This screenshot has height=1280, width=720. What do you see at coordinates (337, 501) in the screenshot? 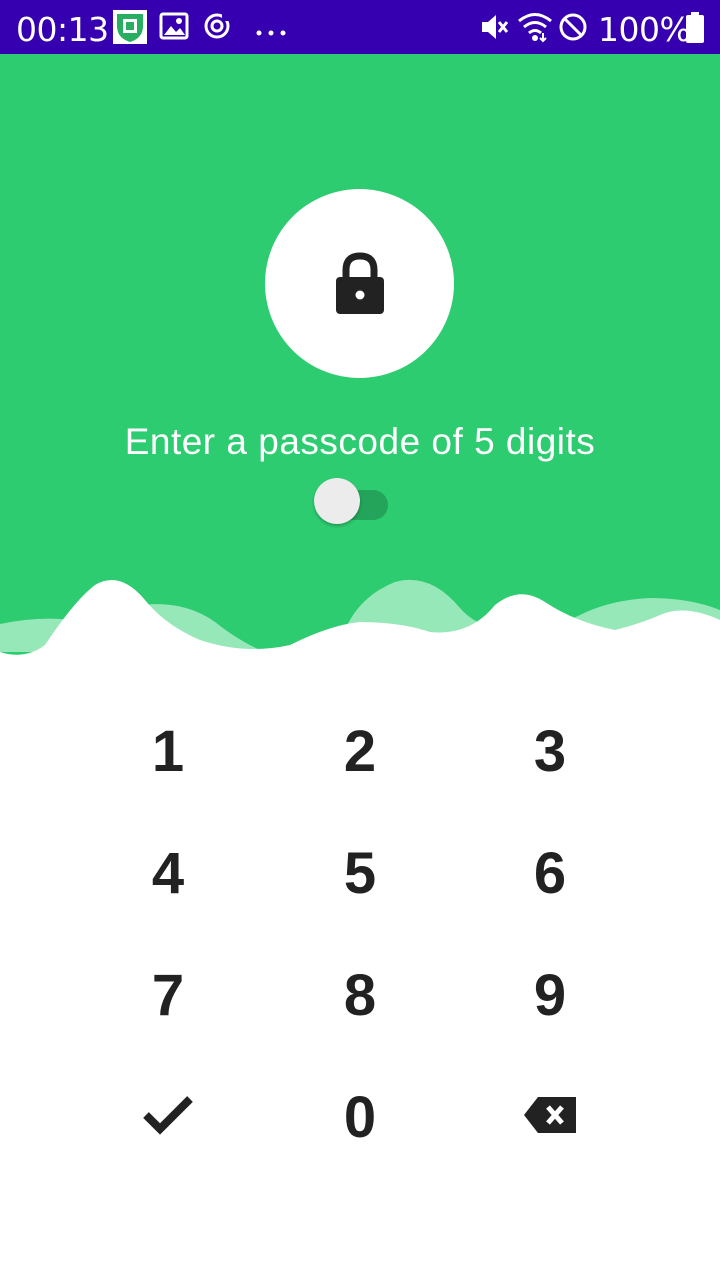
I see `toggle-thumb` at bounding box center [337, 501].